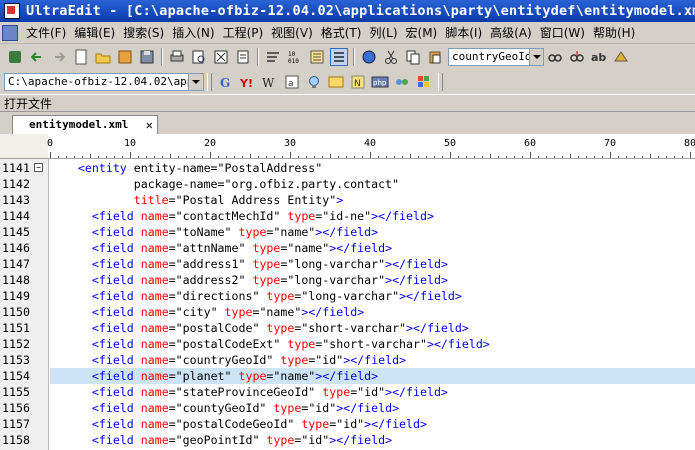 The height and width of the screenshot is (450, 695). I want to click on code-text: <entity entity-name="PostalAddress", so click(186, 168).